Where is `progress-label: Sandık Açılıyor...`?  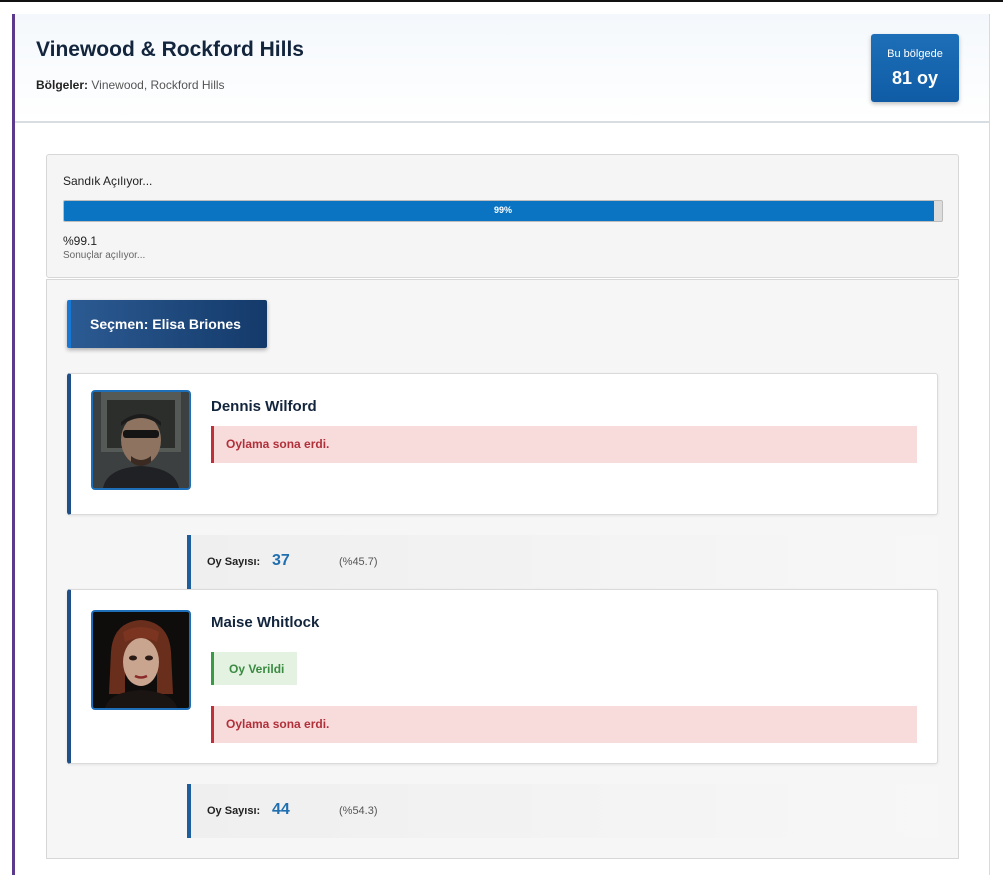
progress-label: Sandık Açılıyor... is located at coordinates (108, 181).